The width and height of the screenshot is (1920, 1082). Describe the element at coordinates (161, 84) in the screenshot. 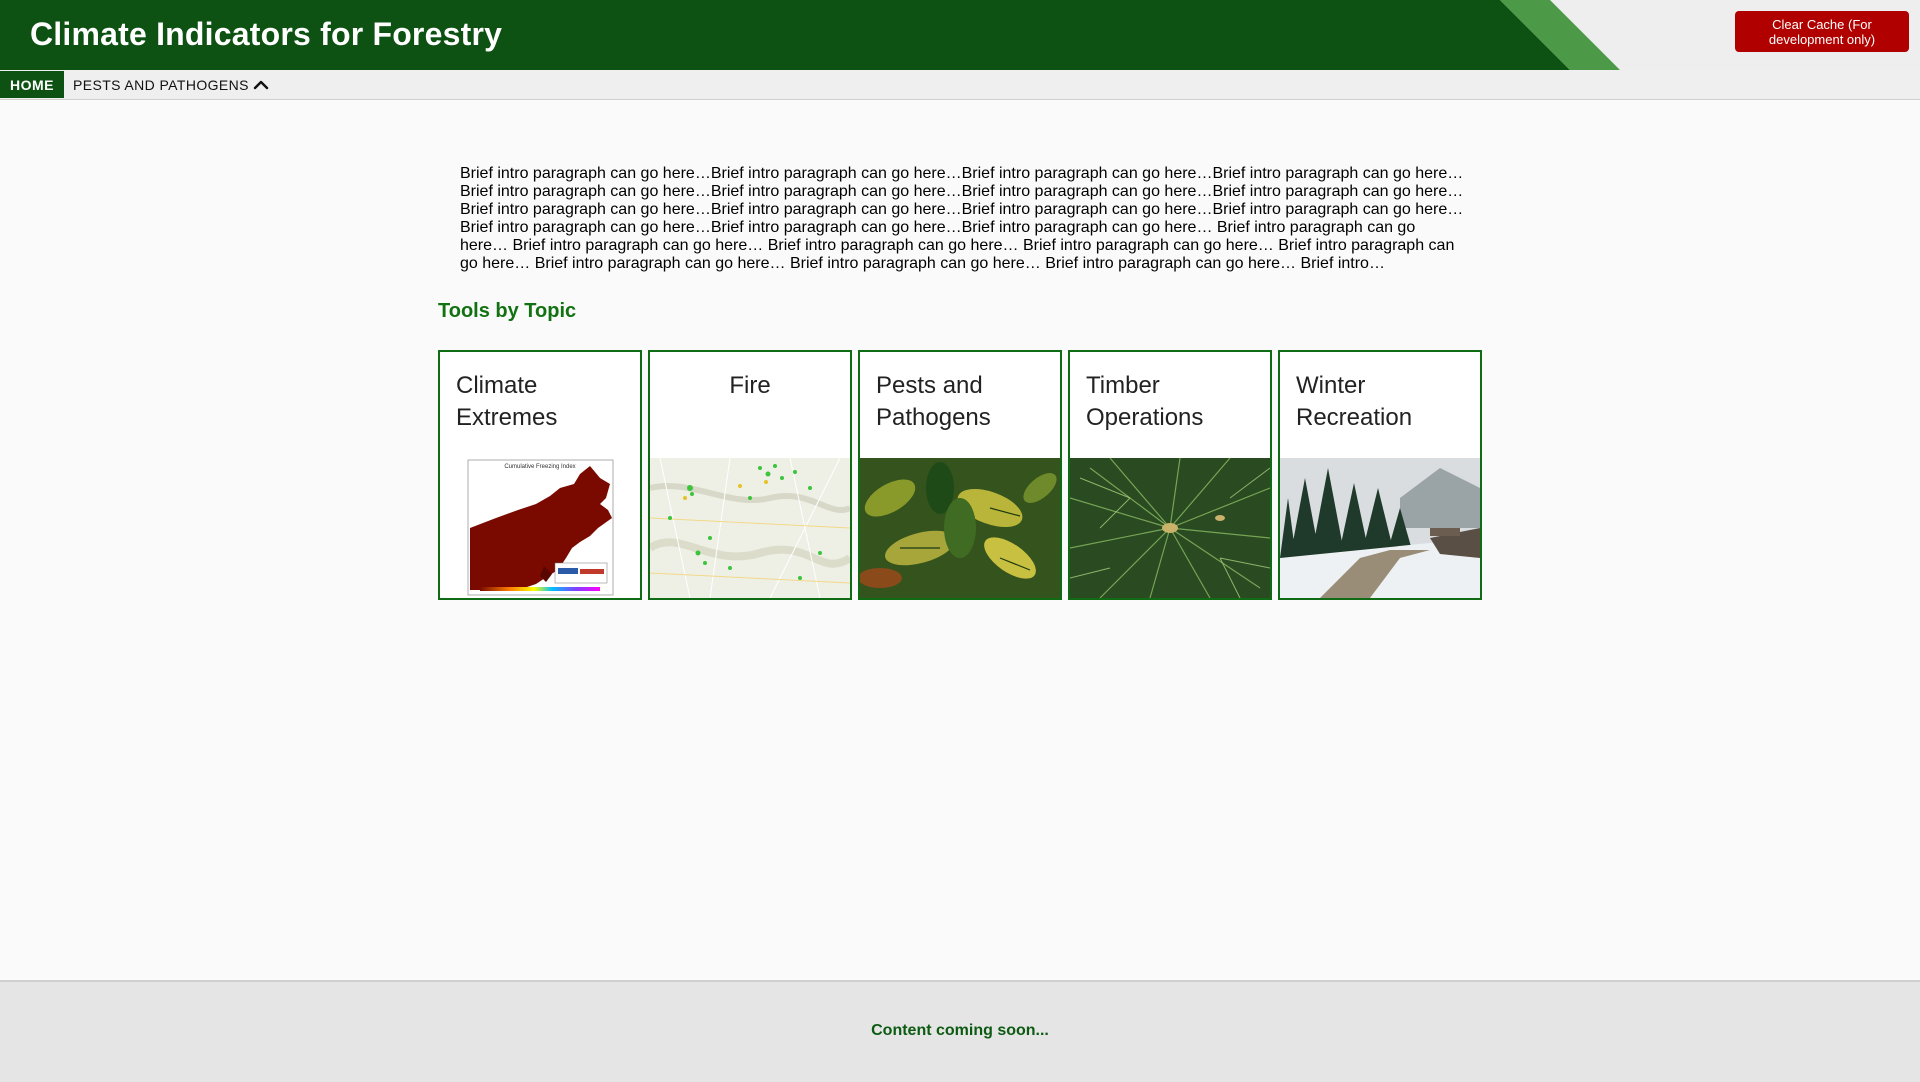

I see `nav-pests-label: PESTS AND PATHOGENS` at that location.